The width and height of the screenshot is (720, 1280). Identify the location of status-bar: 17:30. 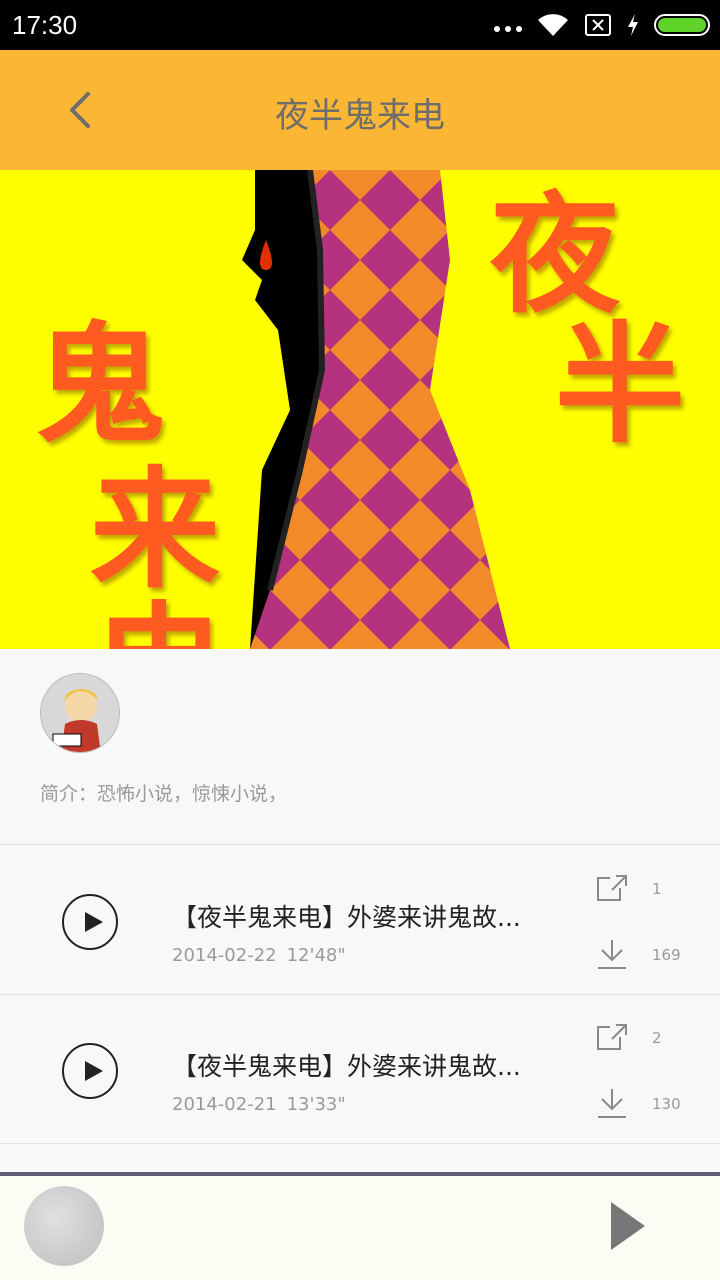
(360, 25).